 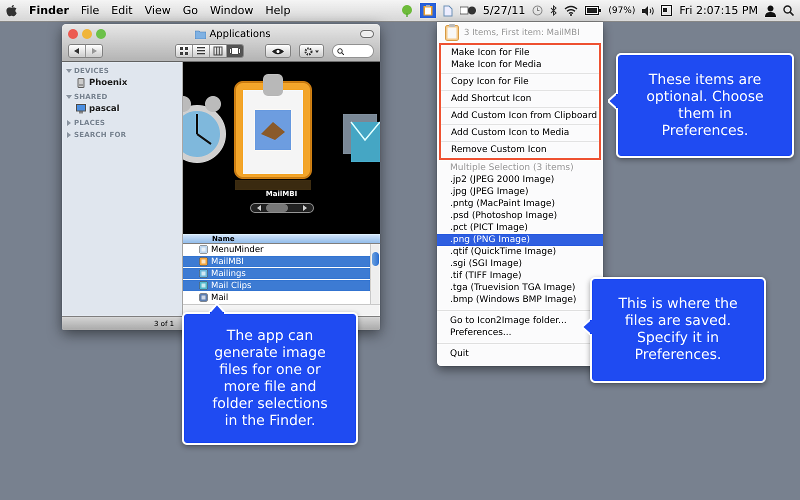 What do you see at coordinates (276, 286) in the screenshot?
I see `file-row: Mail Clips` at bounding box center [276, 286].